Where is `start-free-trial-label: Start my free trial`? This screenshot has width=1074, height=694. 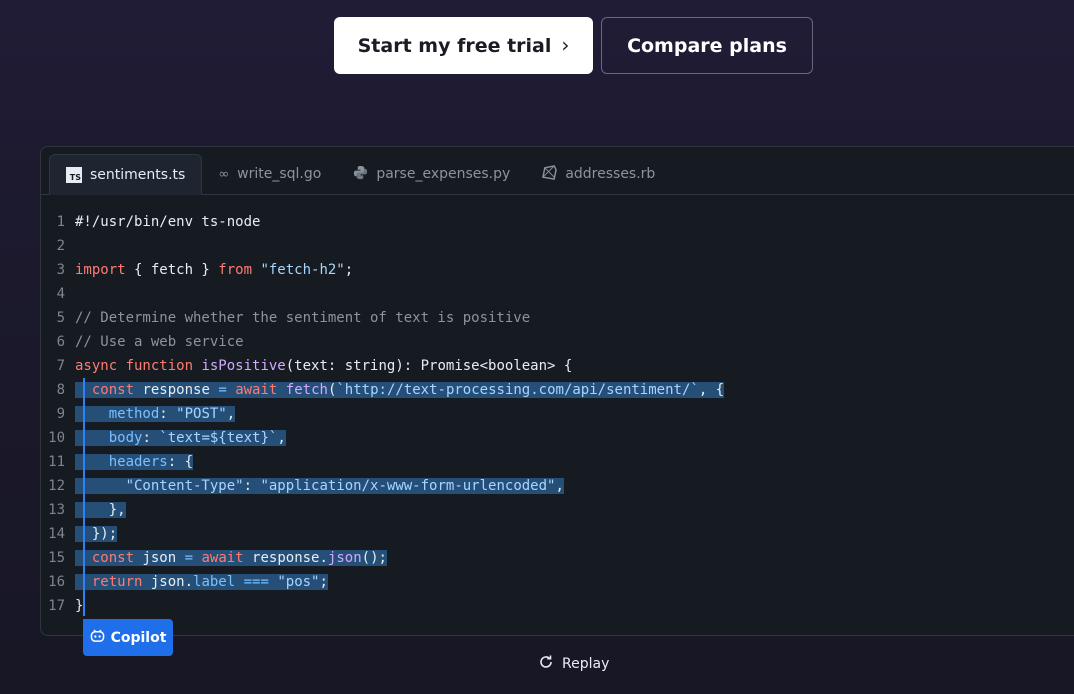 start-free-trial-label: Start my free trial is located at coordinates (454, 45).